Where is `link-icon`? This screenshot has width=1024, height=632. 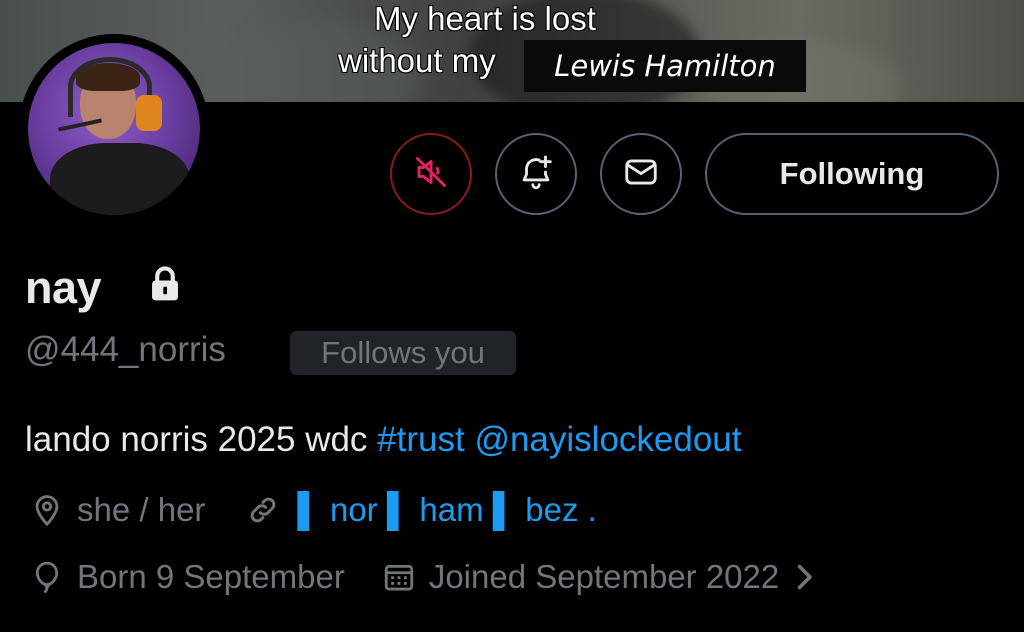
link-icon is located at coordinates (263, 510).